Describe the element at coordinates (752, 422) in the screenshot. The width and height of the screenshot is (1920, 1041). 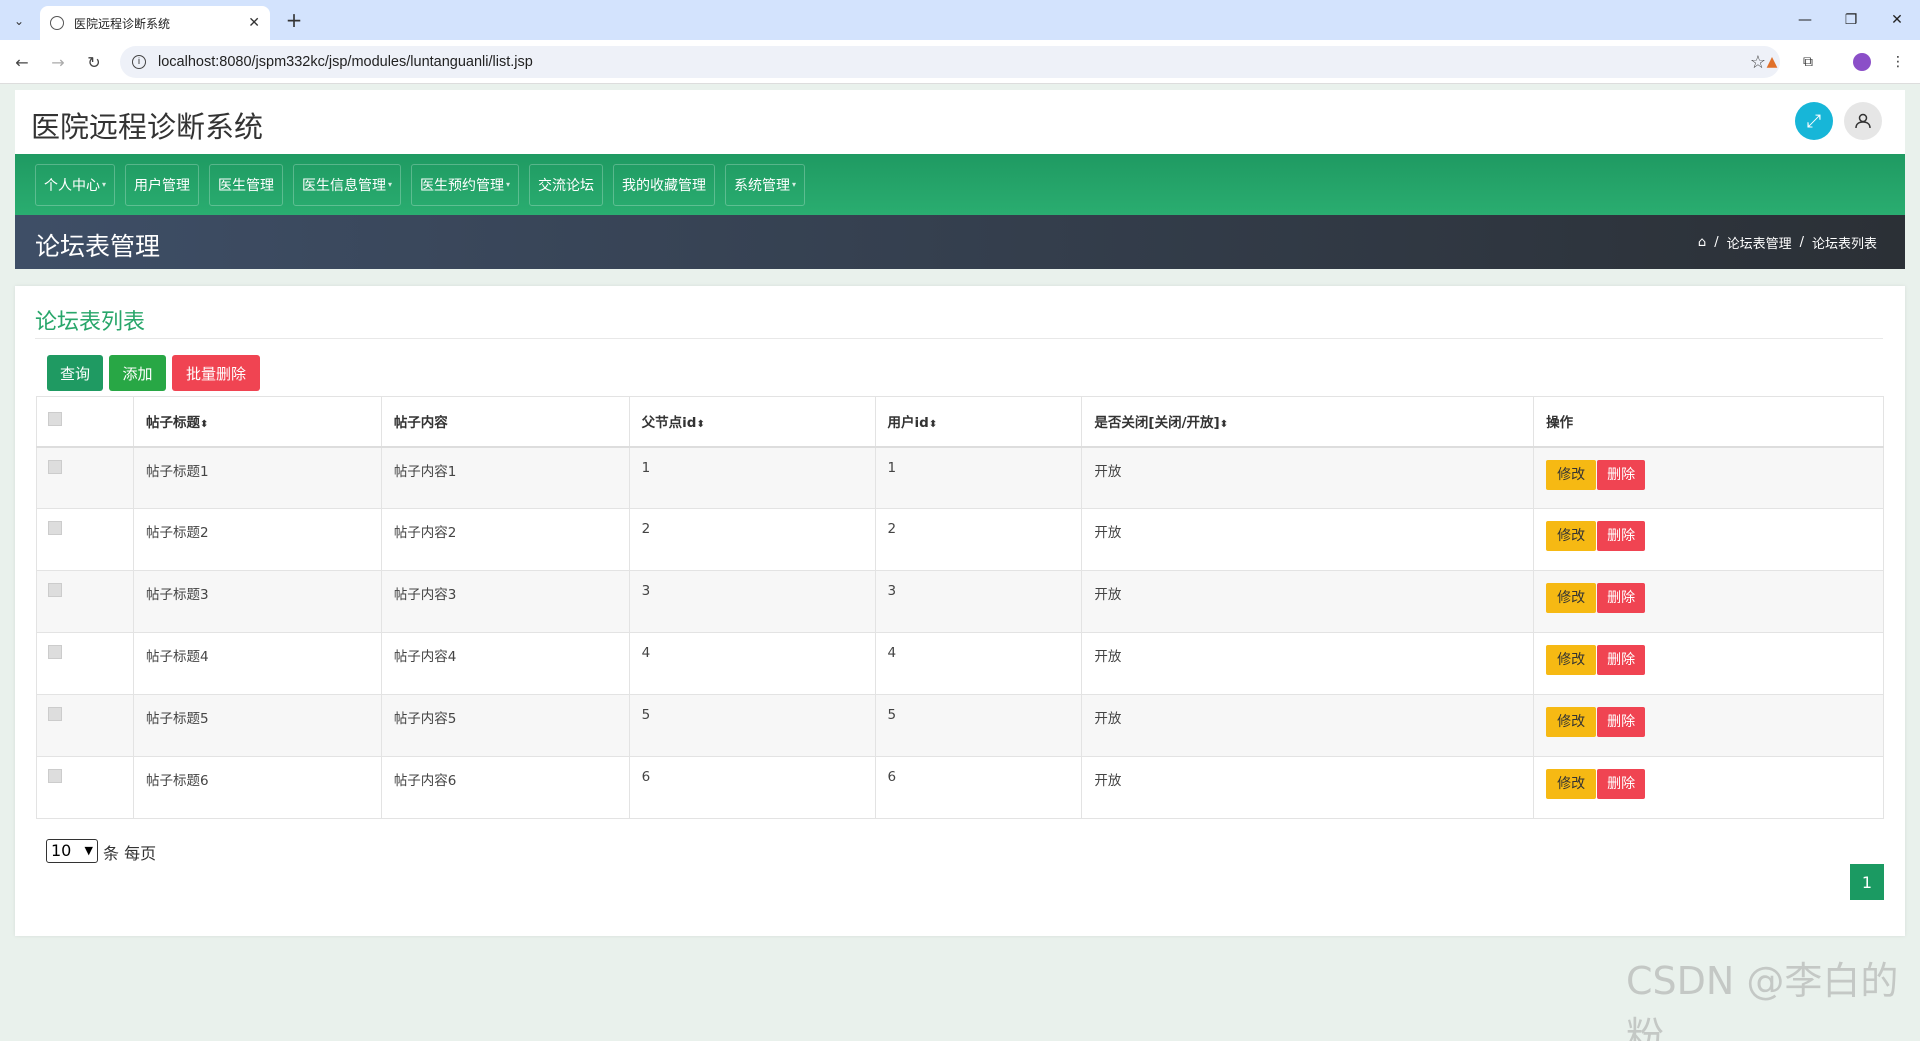
I see `column-header-parentid: 父节点id⬍` at that location.